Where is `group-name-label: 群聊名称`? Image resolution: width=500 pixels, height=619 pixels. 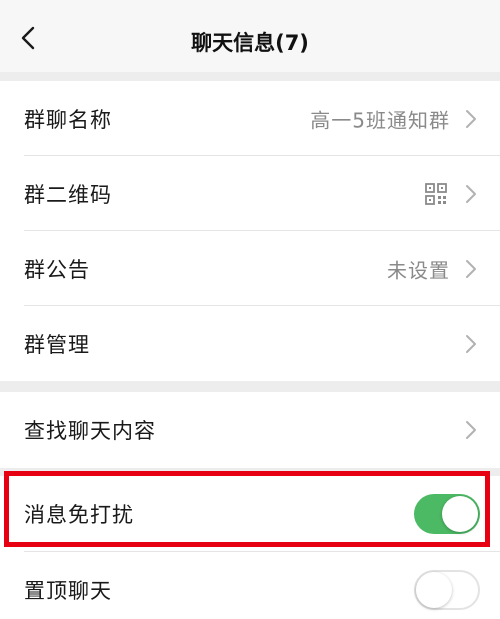 group-name-label: 群聊名称 is located at coordinates (68, 119).